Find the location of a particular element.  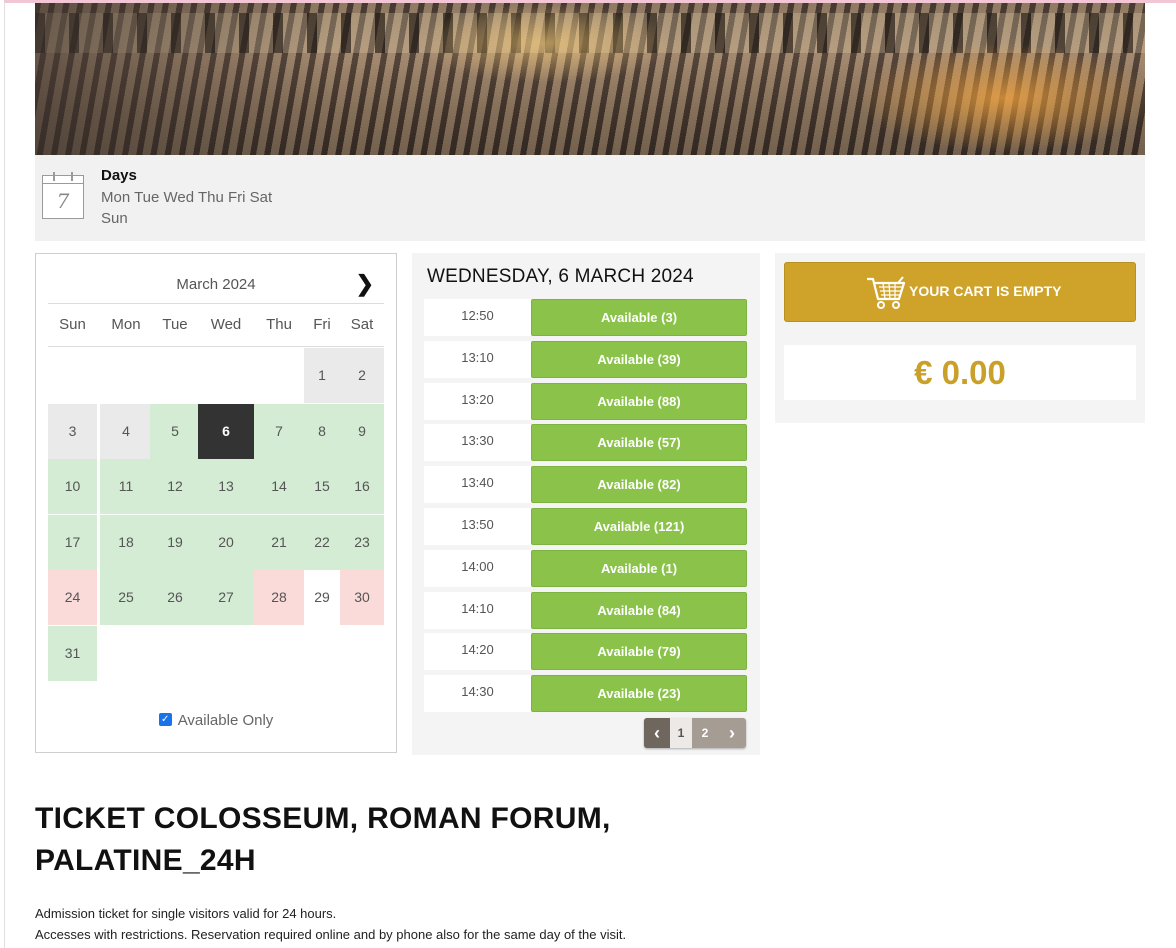

product-title-line2: PALATINE_24H is located at coordinates (145, 860).